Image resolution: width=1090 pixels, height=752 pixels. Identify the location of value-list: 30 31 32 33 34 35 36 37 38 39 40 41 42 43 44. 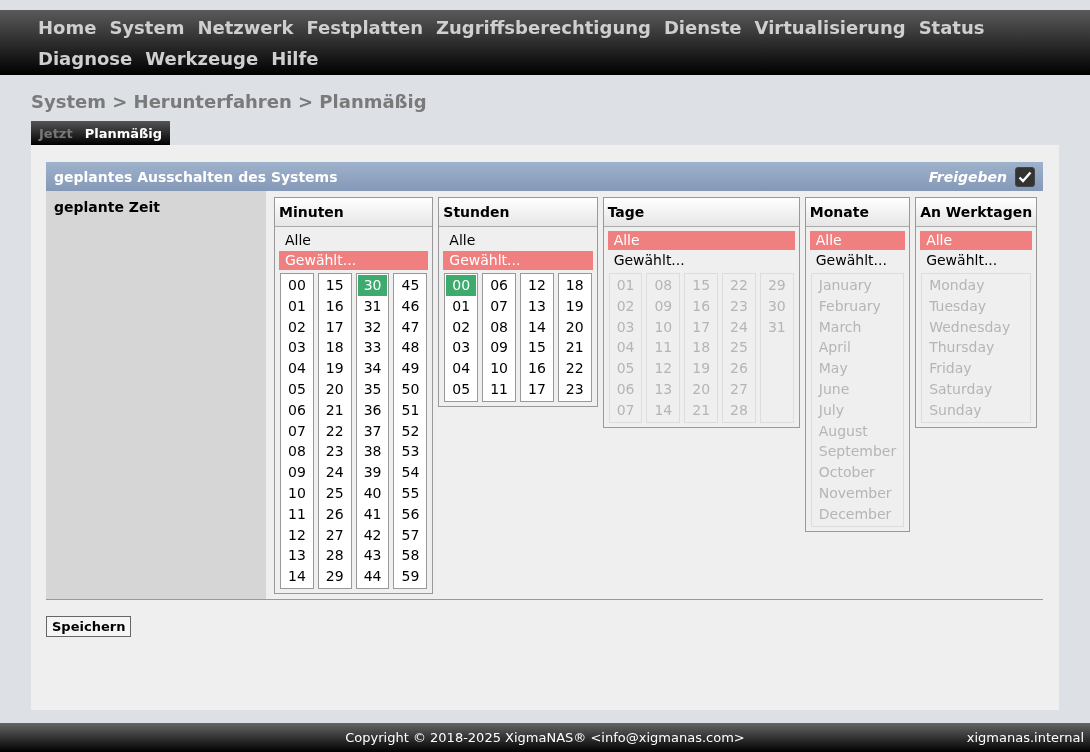
(372, 431).